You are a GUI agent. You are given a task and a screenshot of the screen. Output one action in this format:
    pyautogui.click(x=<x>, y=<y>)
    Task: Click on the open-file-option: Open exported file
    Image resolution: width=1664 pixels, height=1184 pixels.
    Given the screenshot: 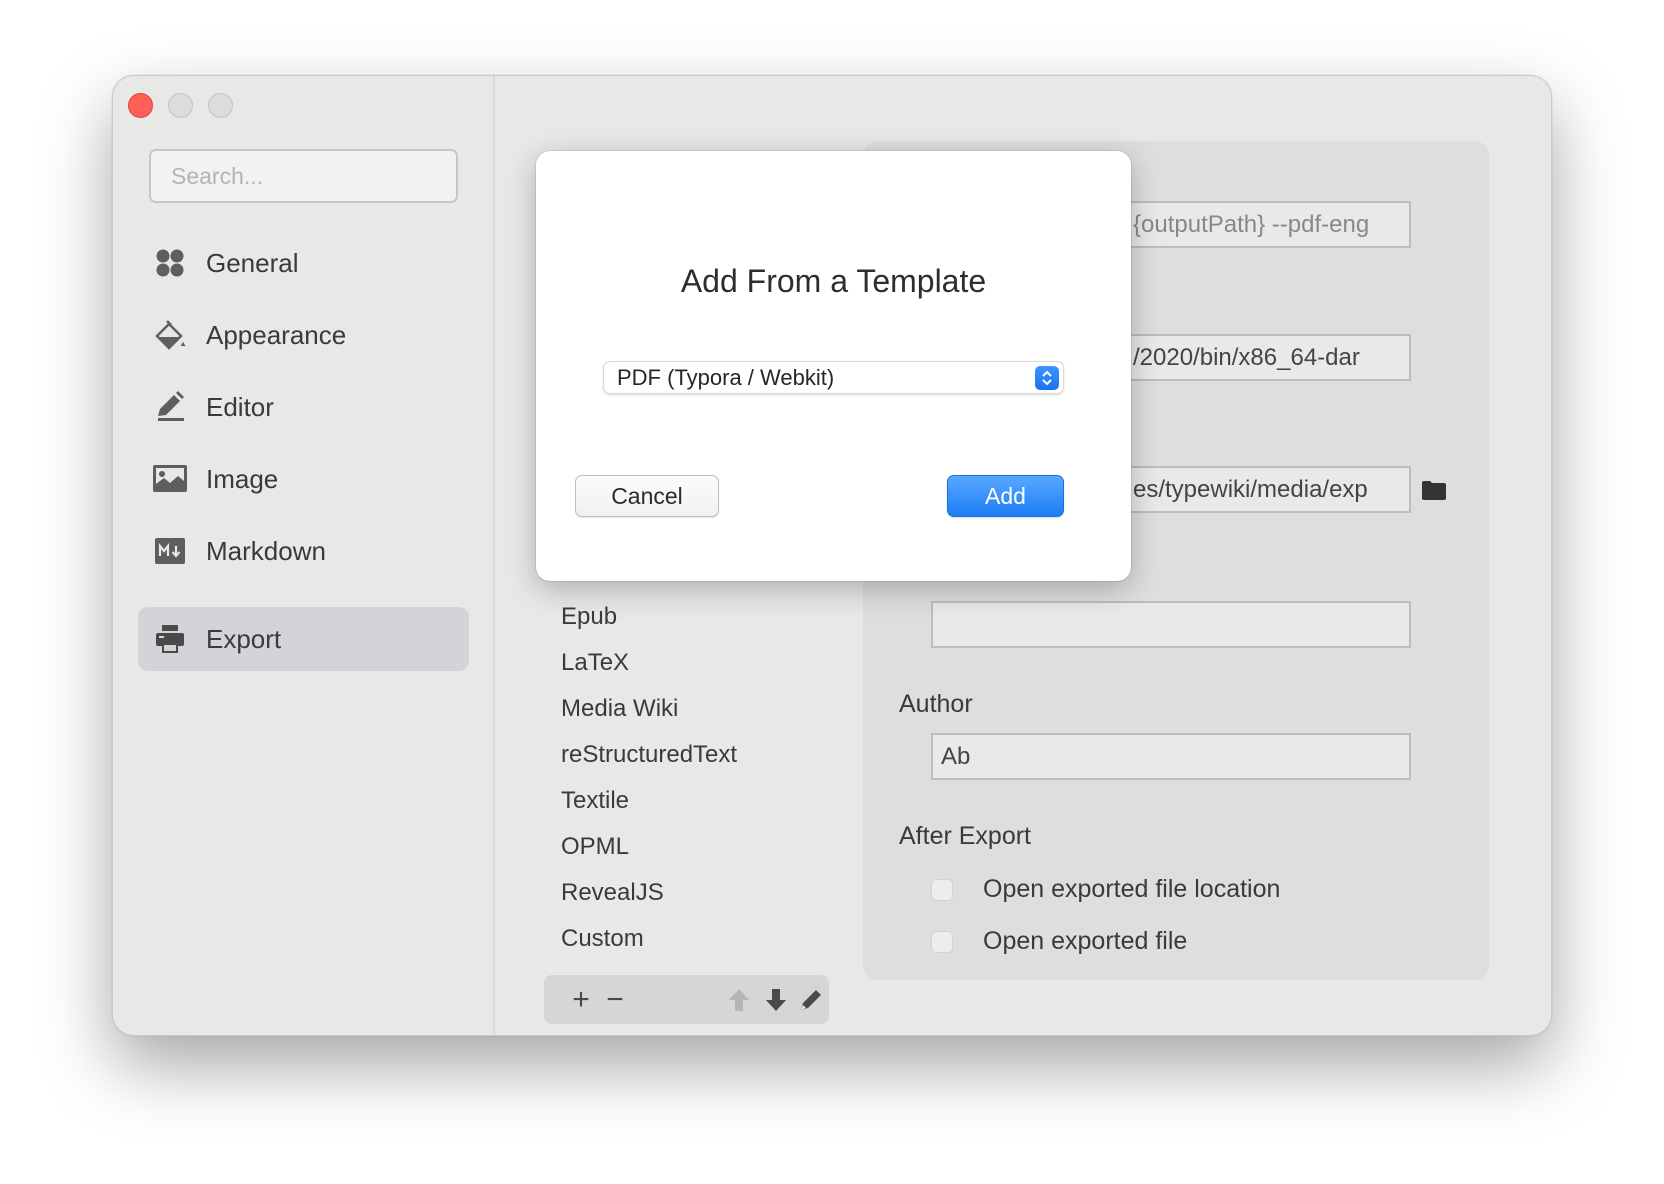 What is the action you would take?
    pyautogui.click(x=1059, y=941)
    